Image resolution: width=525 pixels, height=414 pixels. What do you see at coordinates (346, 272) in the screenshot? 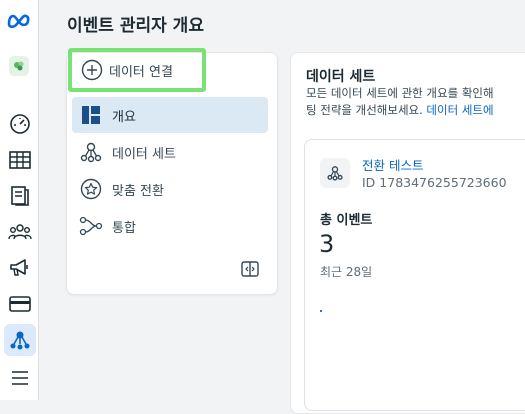
I see `stat-period: 최근 28일` at bounding box center [346, 272].